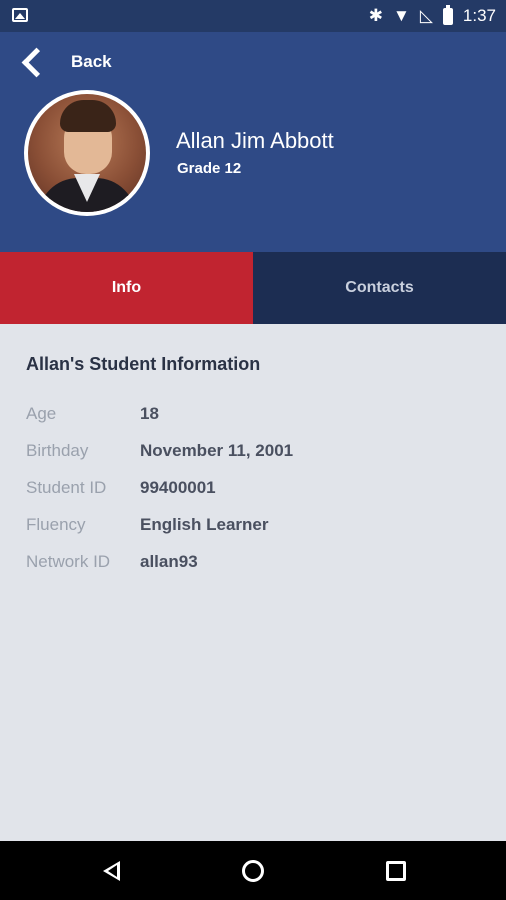 The height and width of the screenshot is (900, 506). Describe the element at coordinates (20, 15) in the screenshot. I see `image-notification-icon` at that location.